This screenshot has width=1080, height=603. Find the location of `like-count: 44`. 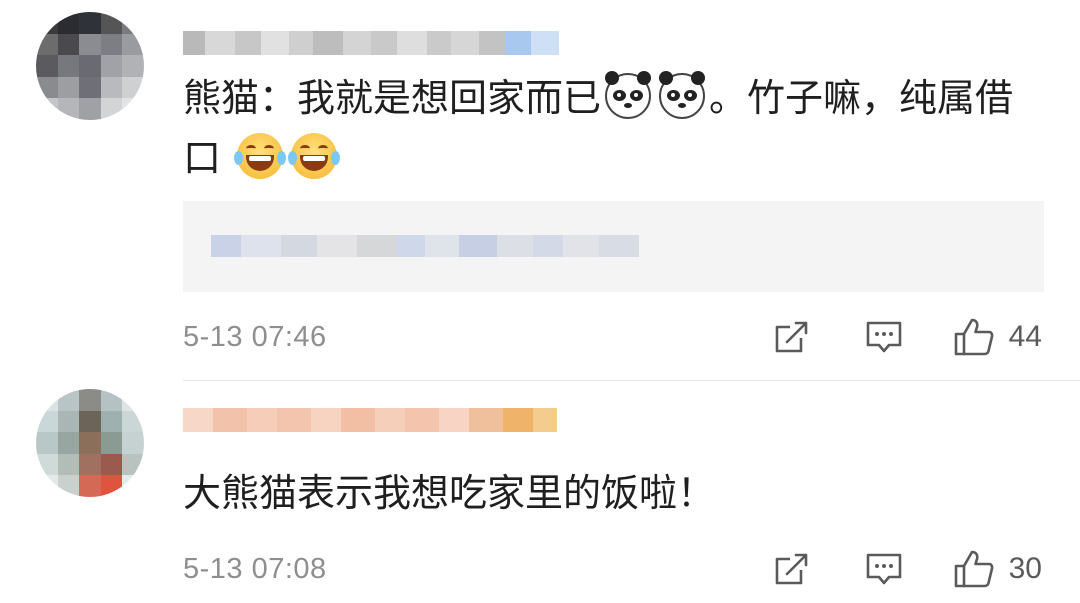

like-count: 44 is located at coordinates (1025, 336).